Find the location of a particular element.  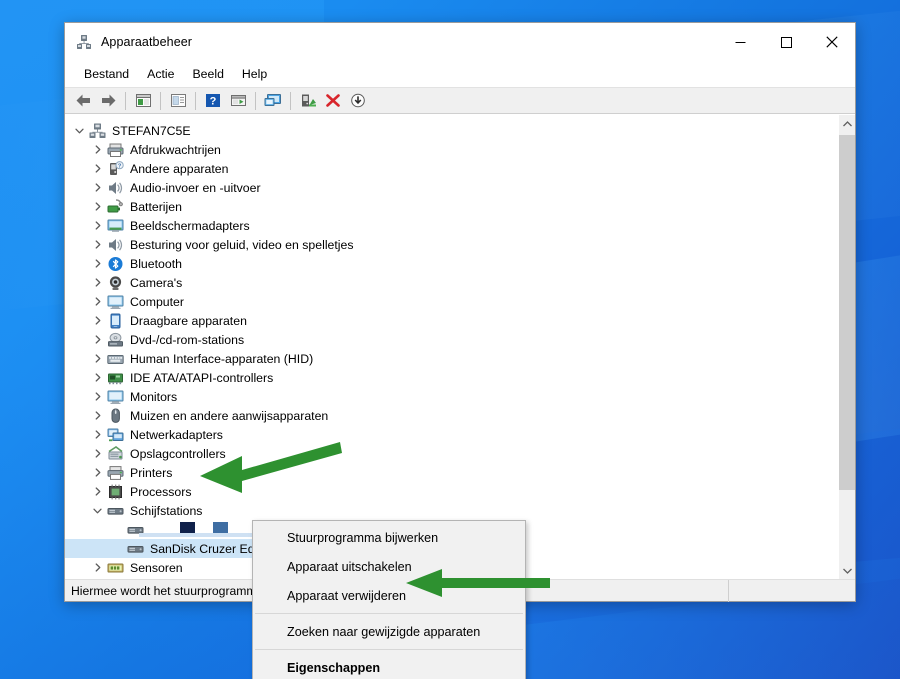

uninstall-device-icon is located at coordinates (333, 100).